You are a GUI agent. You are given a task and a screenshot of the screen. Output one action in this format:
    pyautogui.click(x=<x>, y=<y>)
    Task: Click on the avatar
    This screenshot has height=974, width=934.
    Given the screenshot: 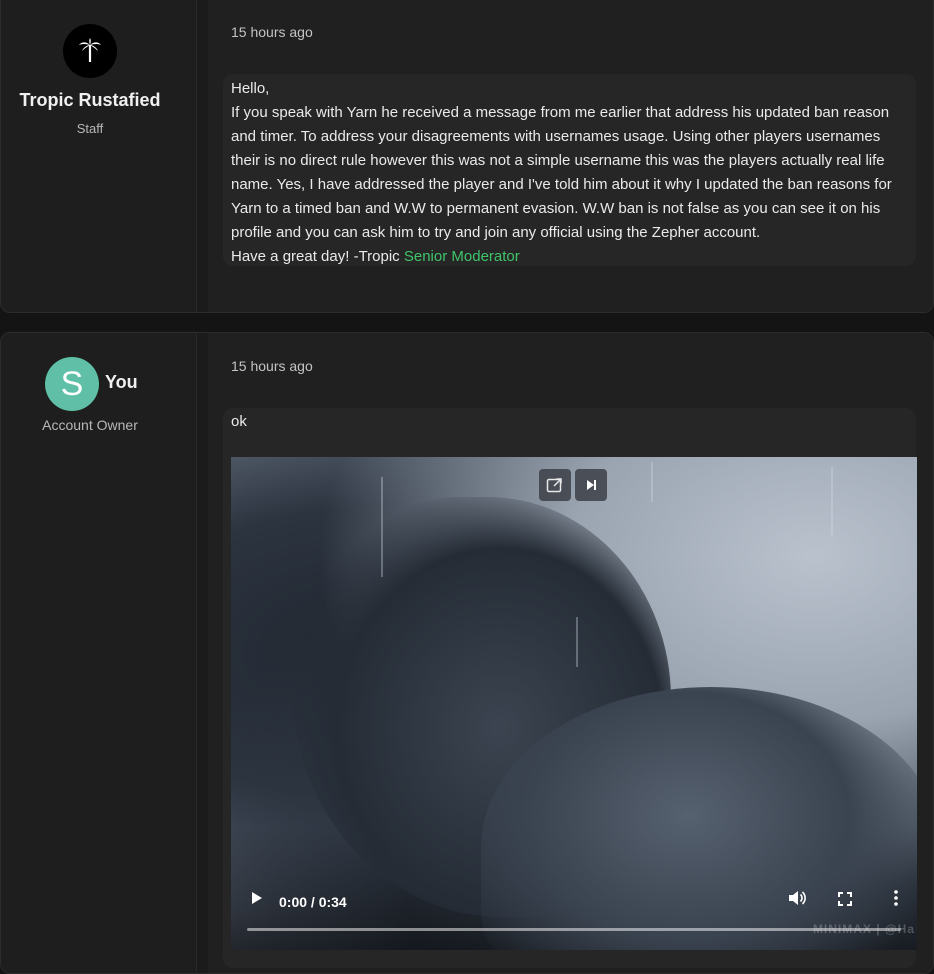 What is the action you would take?
    pyautogui.click(x=90, y=51)
    